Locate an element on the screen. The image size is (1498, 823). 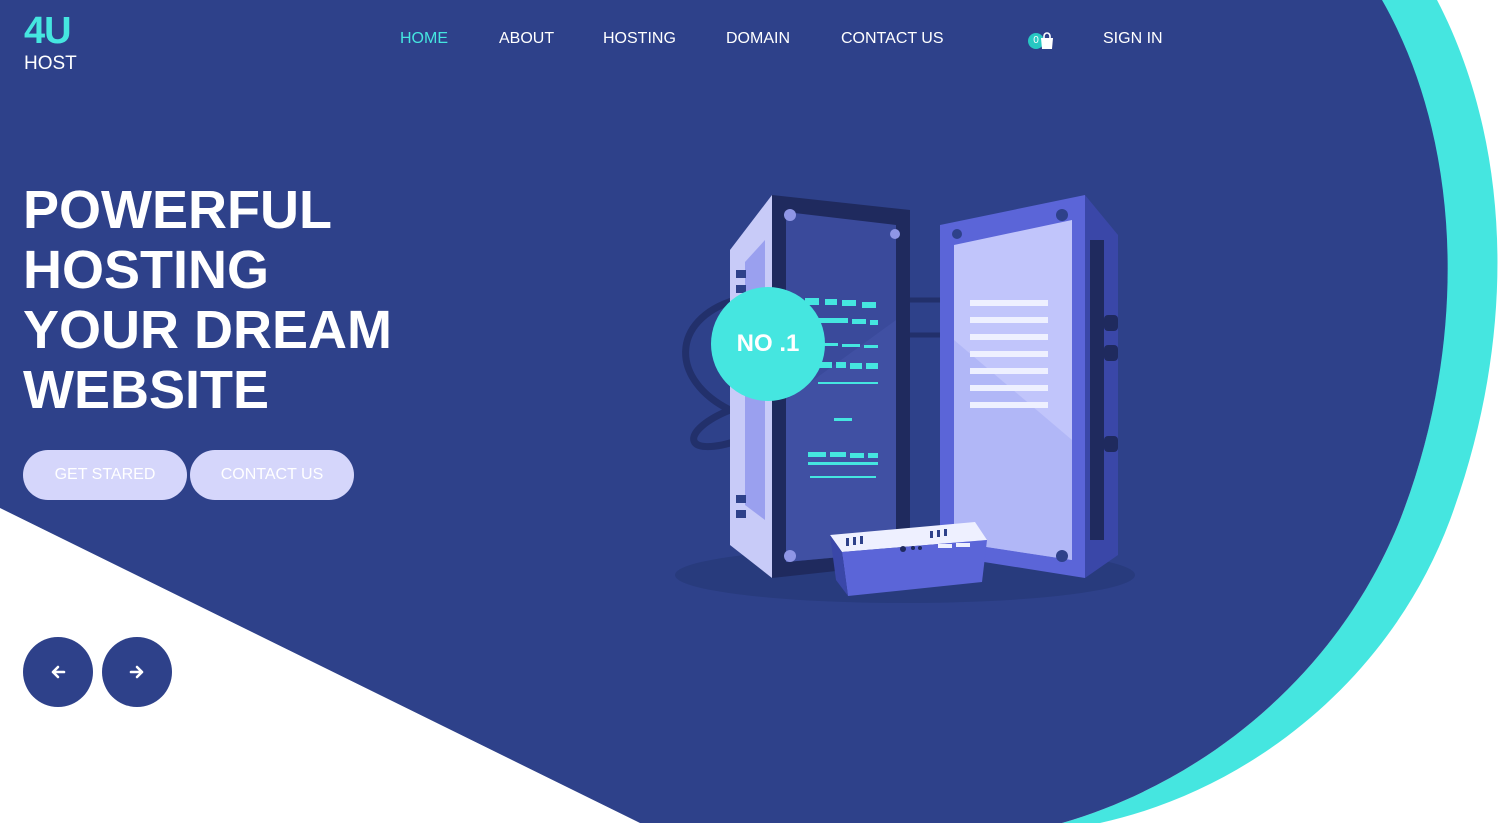
cart-button: 0 is located at coordinates (1043, 42).